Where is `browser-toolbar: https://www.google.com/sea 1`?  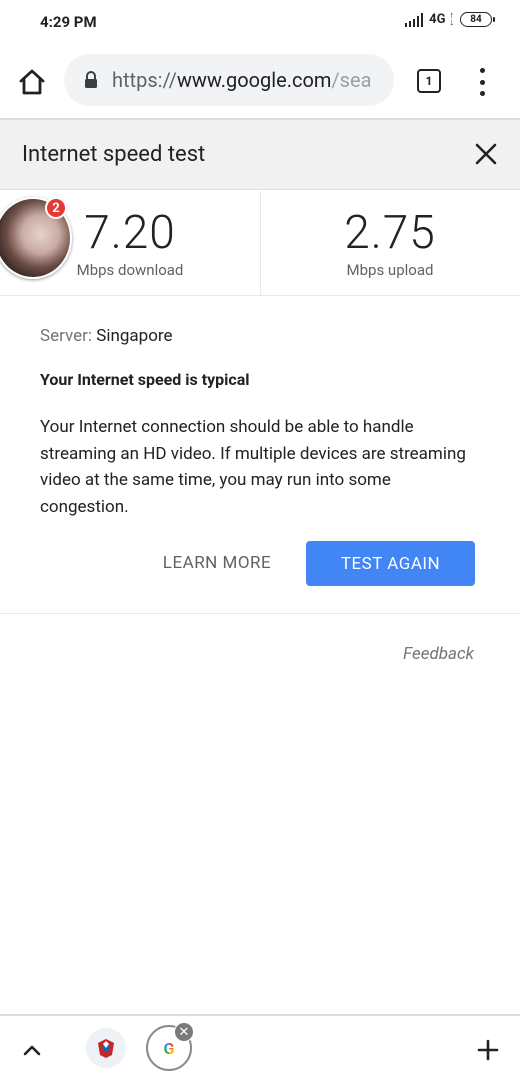 browser-toolbar: https://www.google.com/sea 1 is located at coordinates (260, 81).